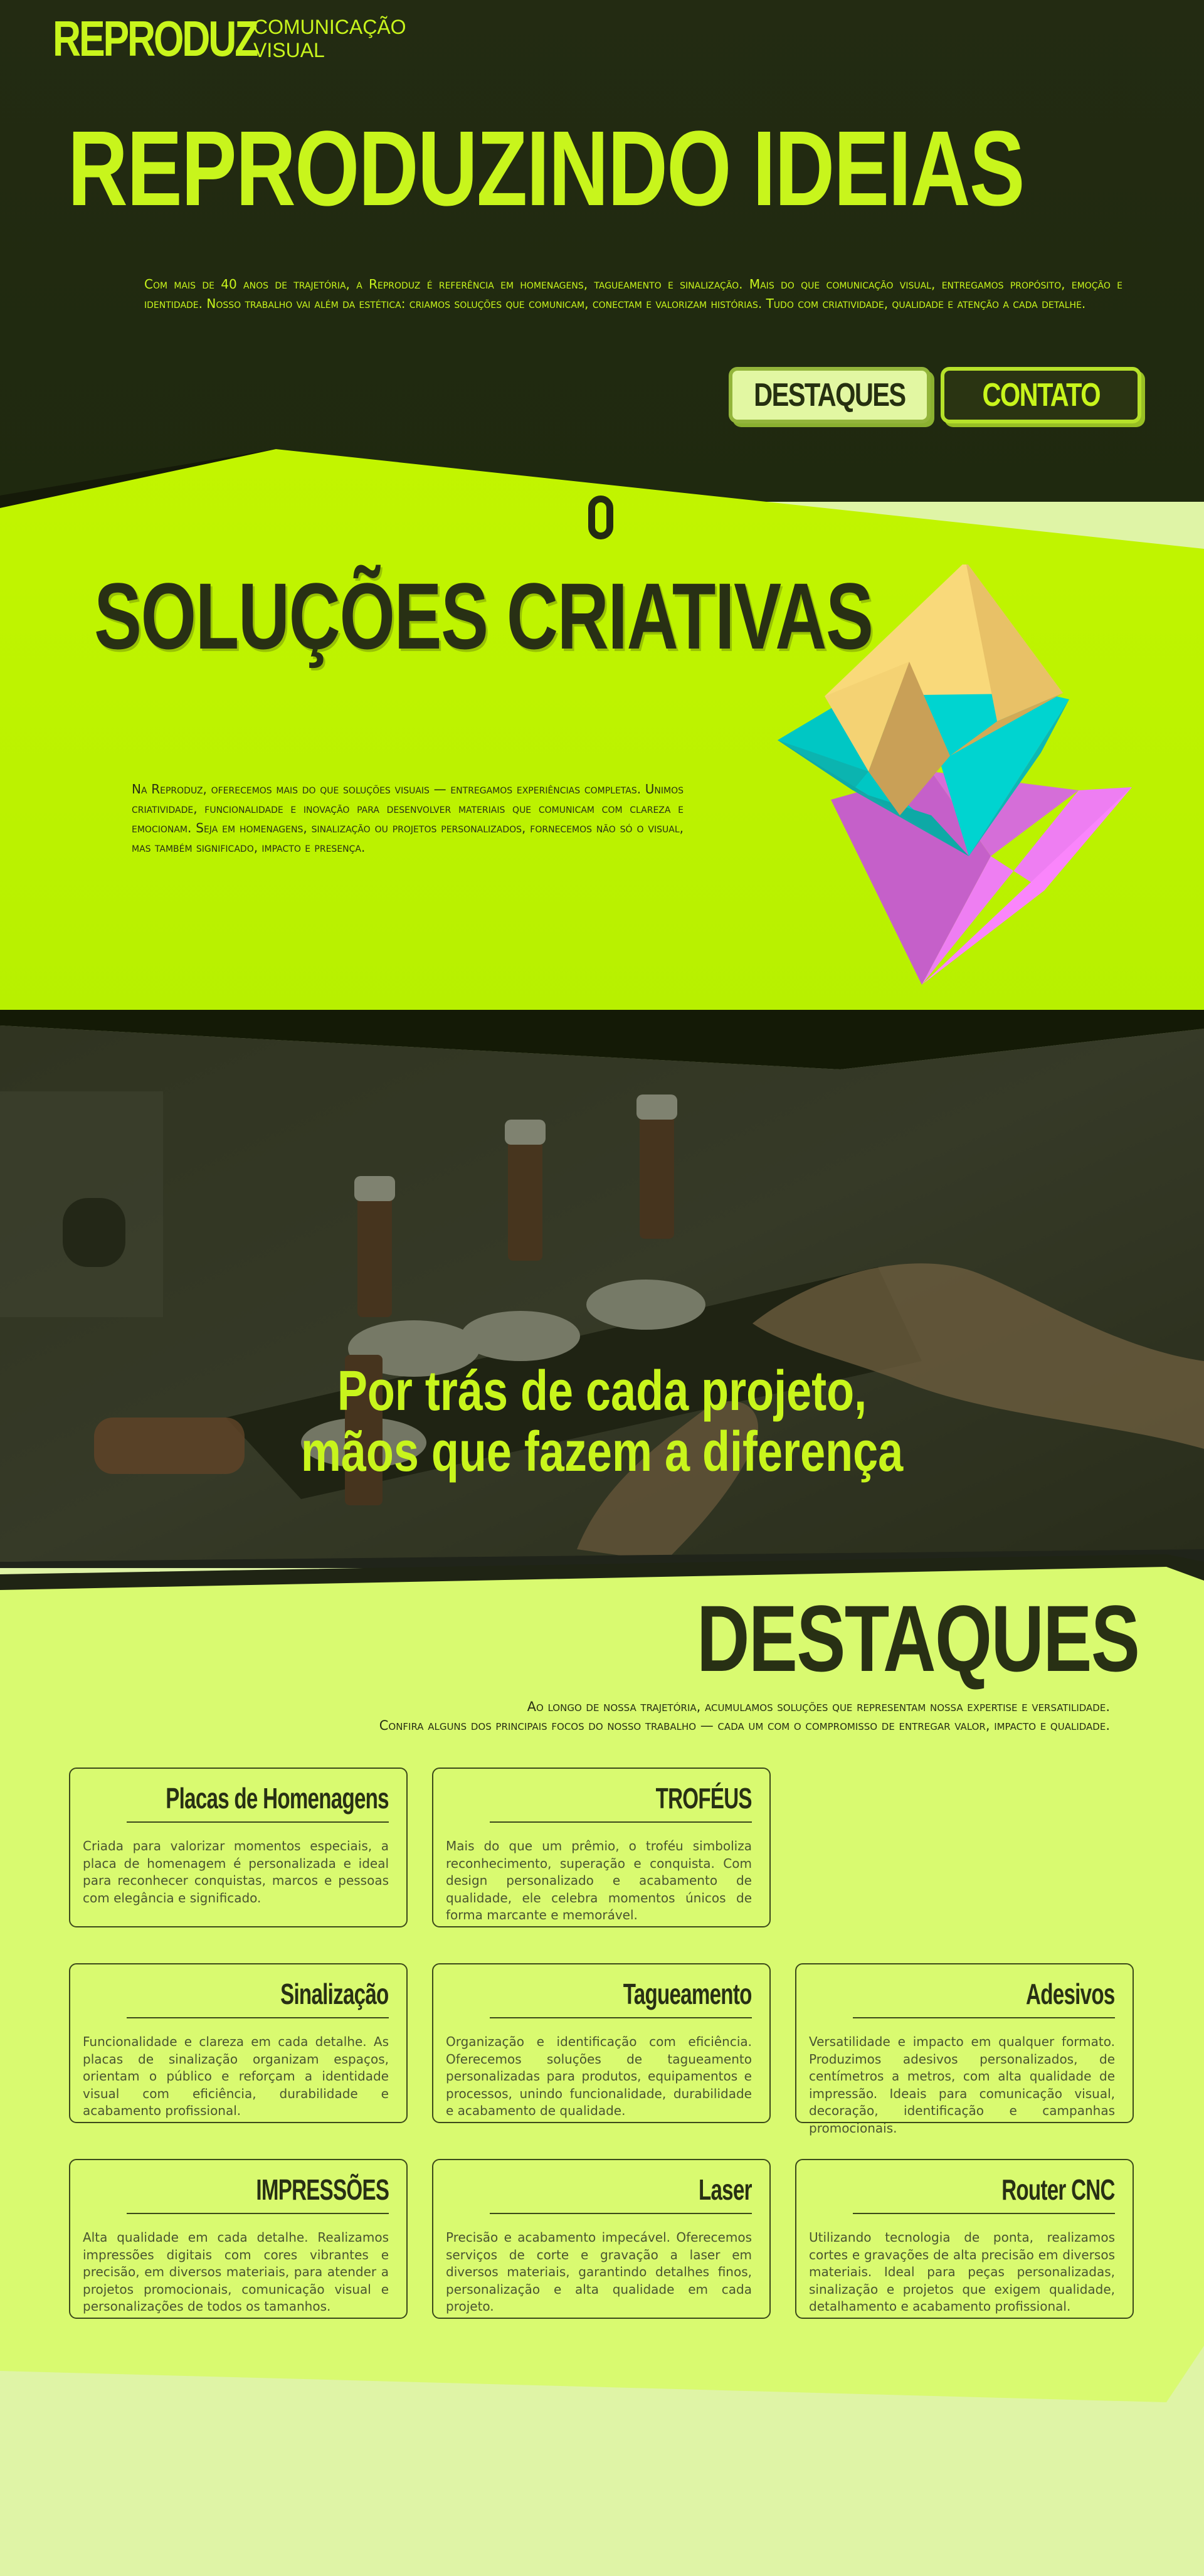 This screenshot has height=2576, width=1204. Describe the element at coordinates (322, 2189) in the screenshot. I see `card-title: IMPRESSÕES` at that location.